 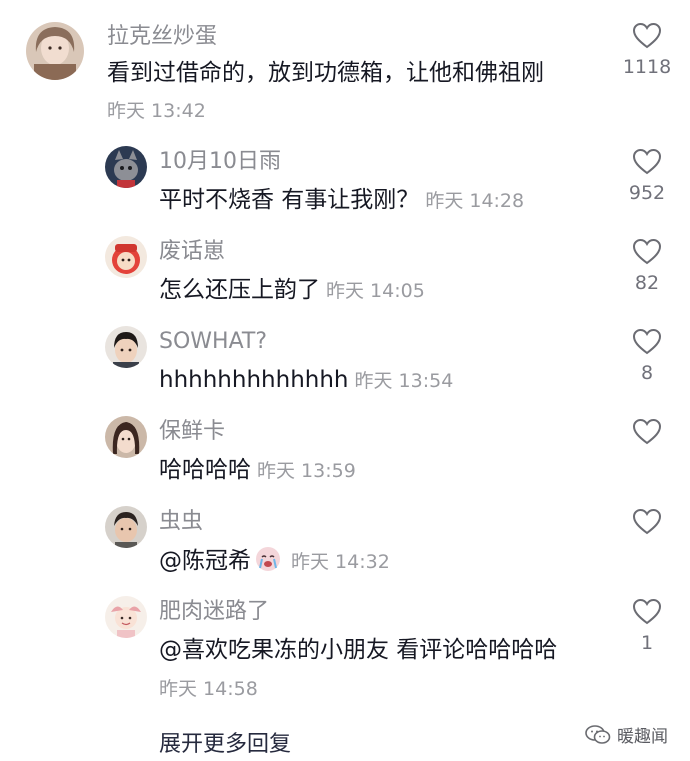 What do you see at coordinates (220, 162) in the screenshot?
I see `username: 10月10日雨` at bounding box center [220, 162].